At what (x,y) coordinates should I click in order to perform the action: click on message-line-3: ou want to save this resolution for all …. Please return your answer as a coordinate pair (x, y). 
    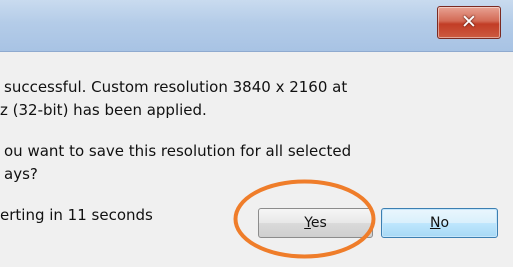
    Looking at the image, I should click on (178, 151).